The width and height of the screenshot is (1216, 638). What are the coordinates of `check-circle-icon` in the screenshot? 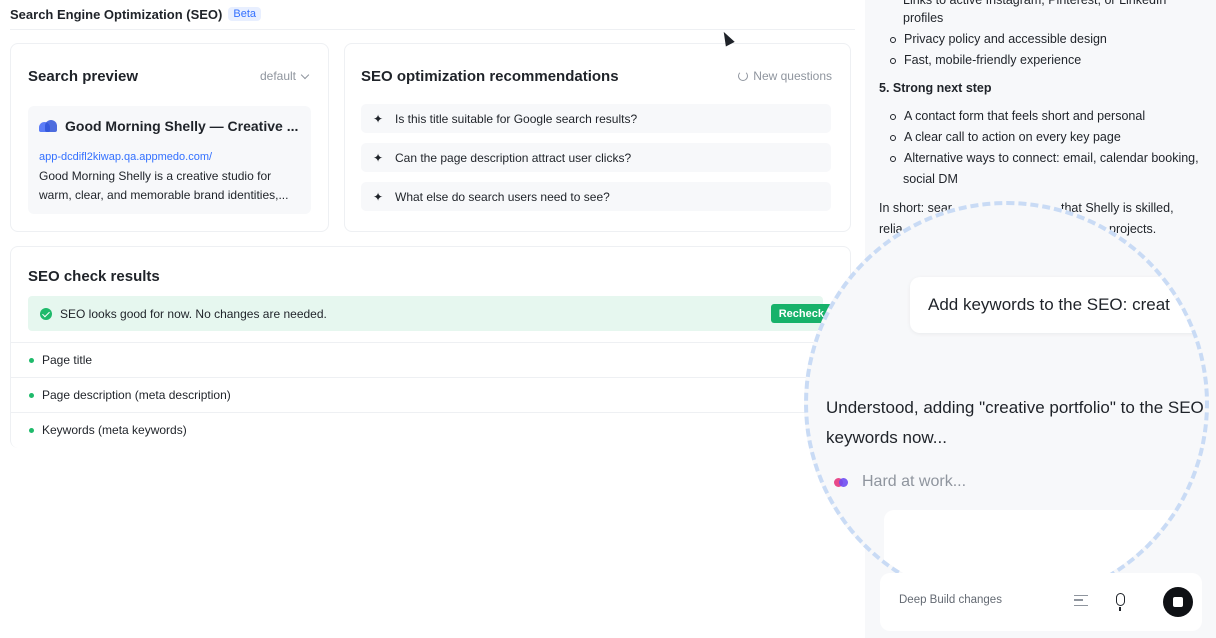 It's located at (46, 313).